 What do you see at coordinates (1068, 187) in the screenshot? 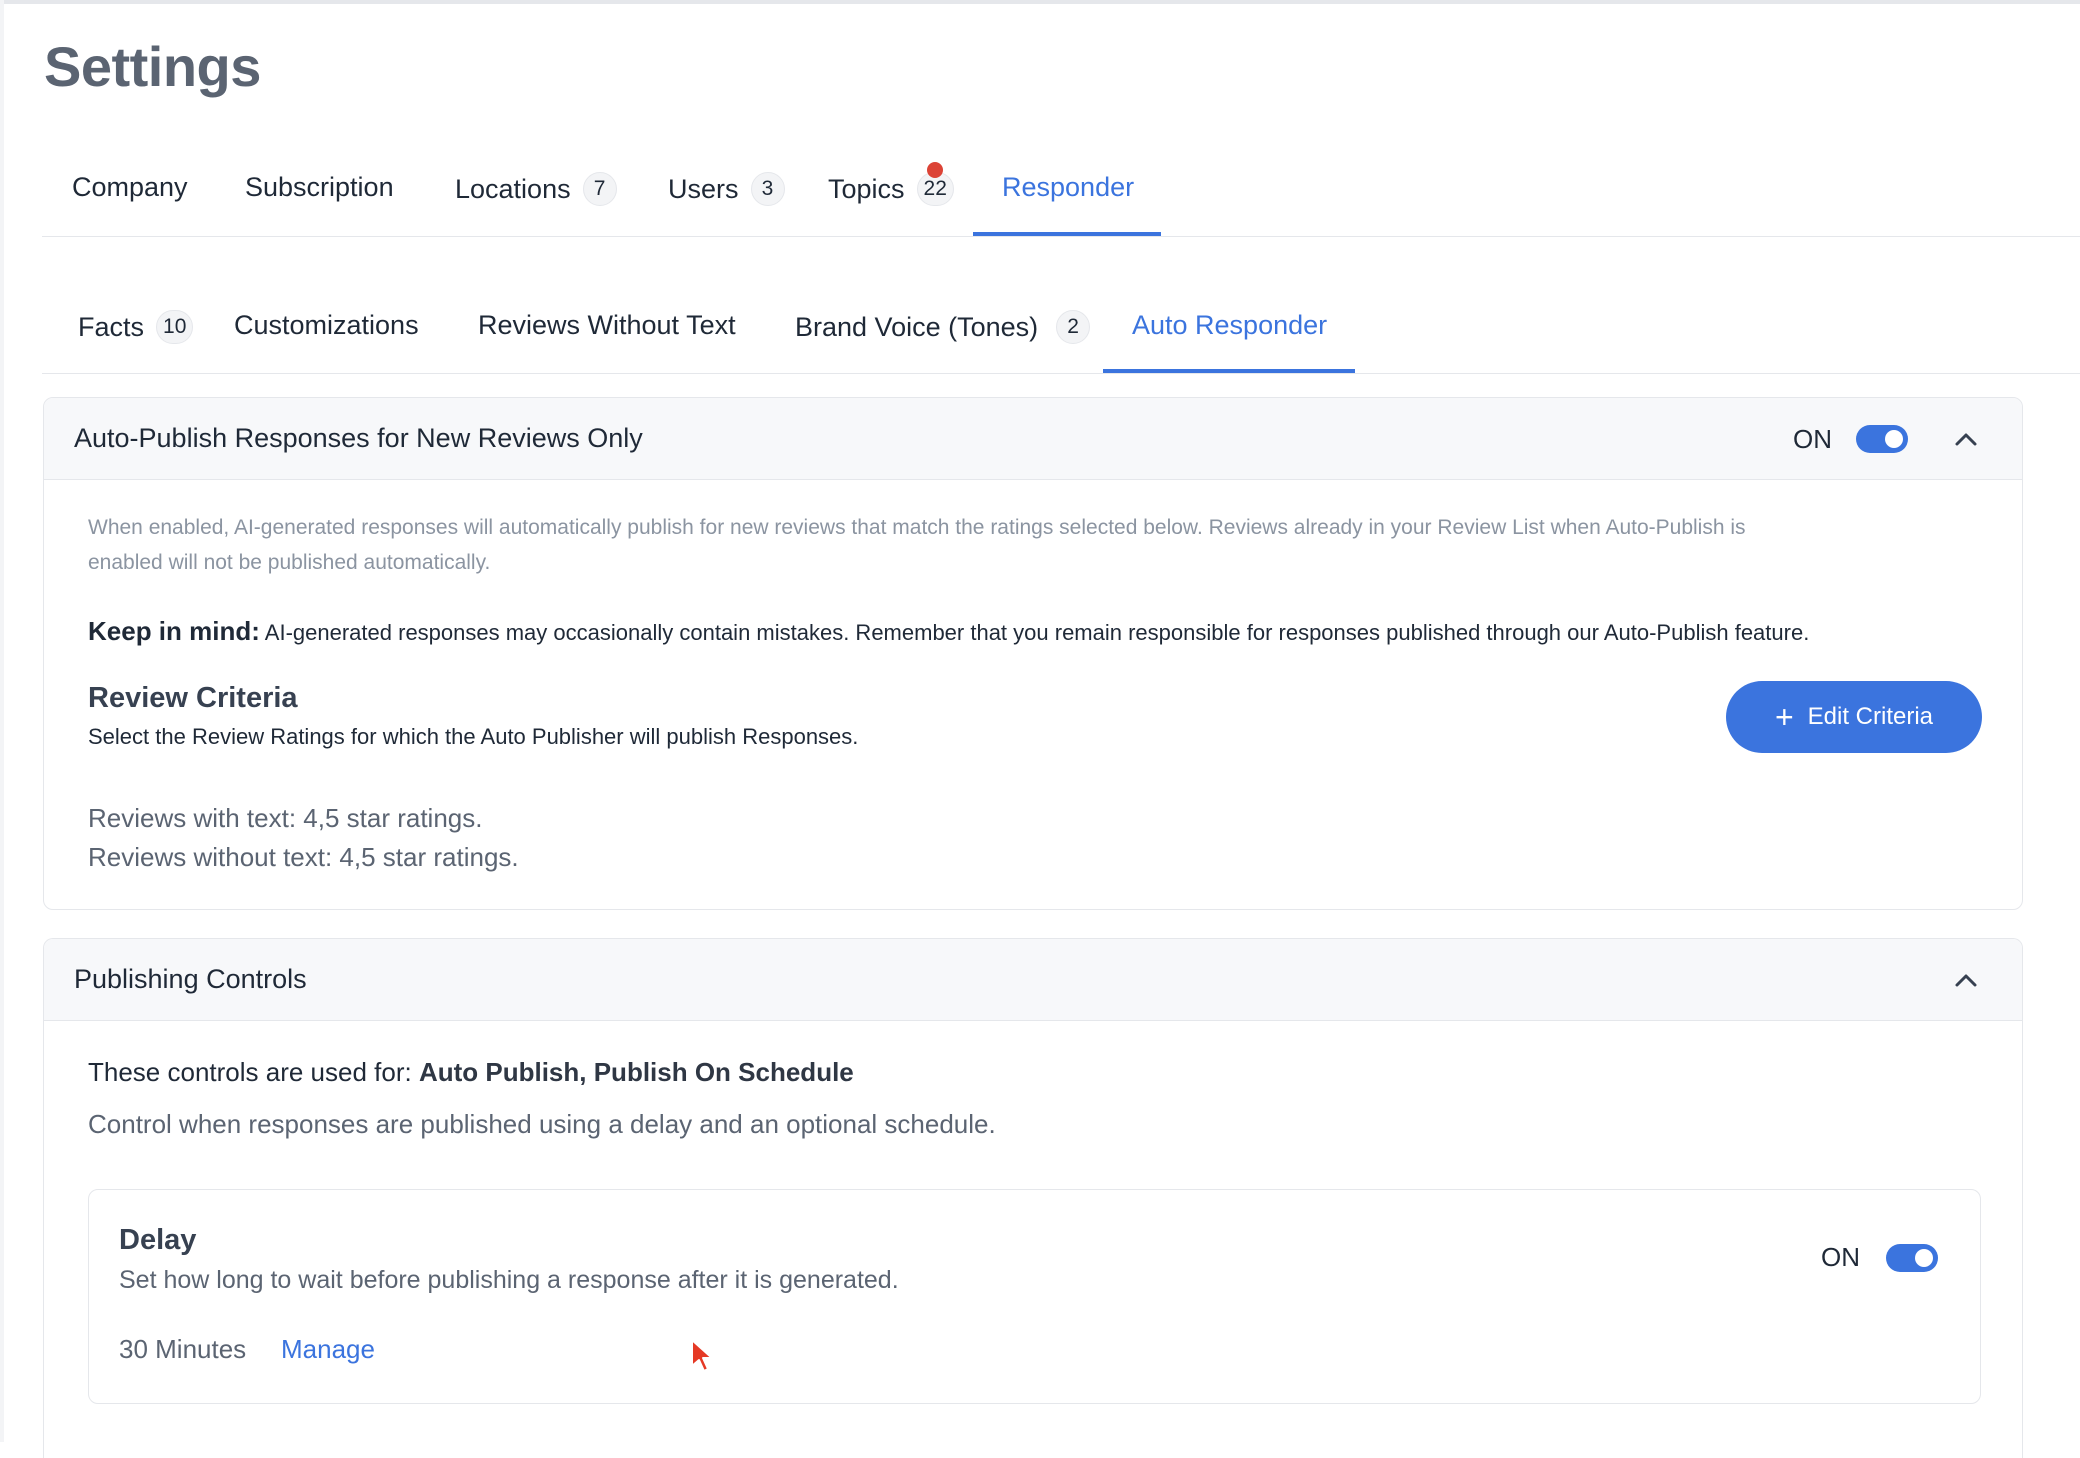
I see `tab-responder: Responder` at bounding box center [1068, 187].